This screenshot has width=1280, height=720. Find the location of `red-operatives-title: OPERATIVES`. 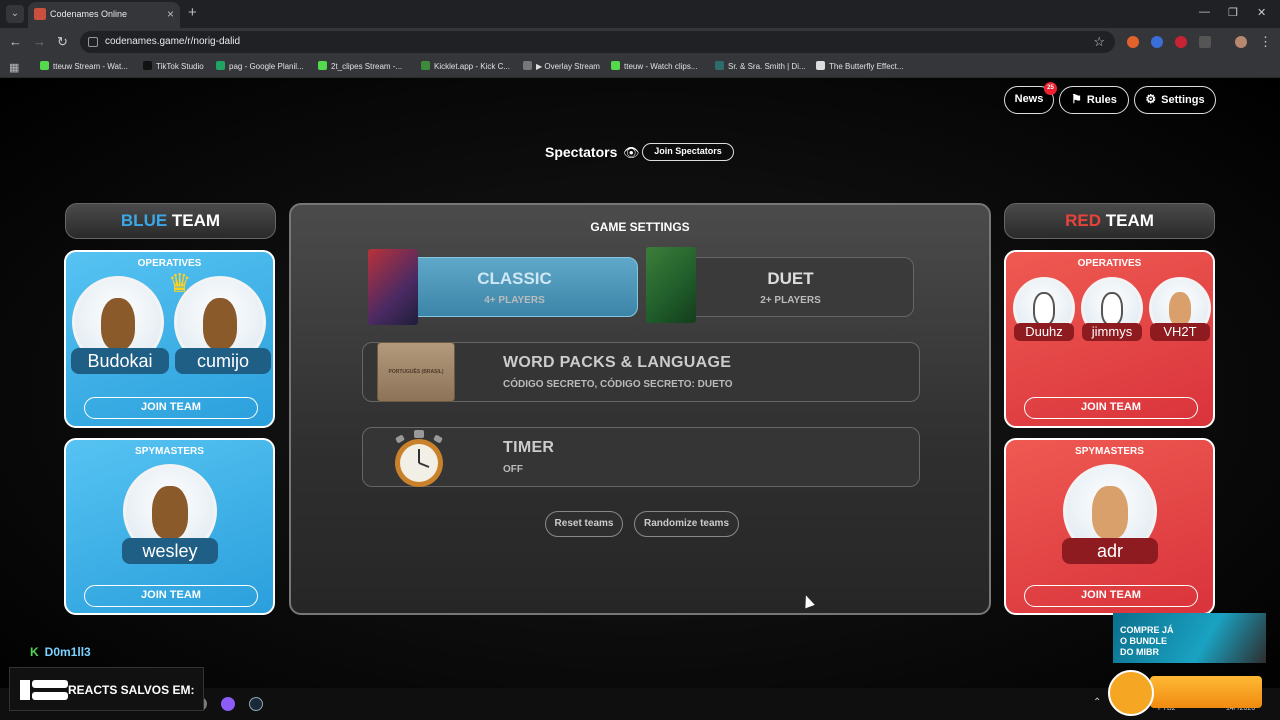

red-operatives-title: OPERATIVES is located at coordinates (1109, 263).